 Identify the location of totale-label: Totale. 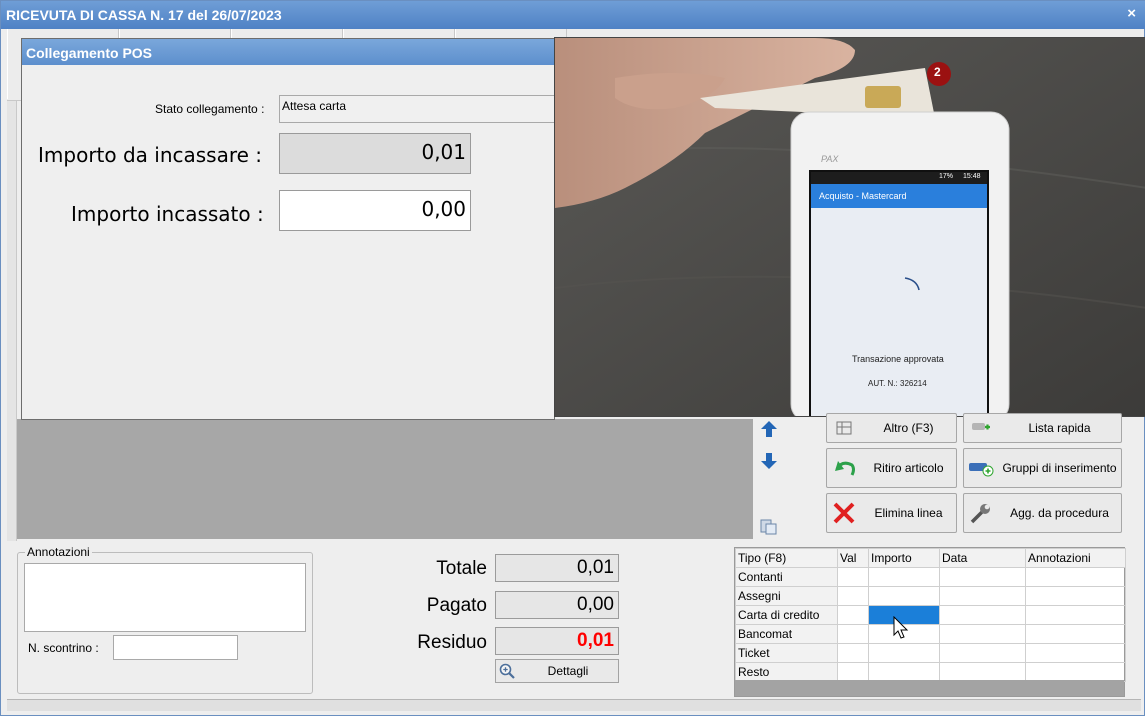
(461, 568).